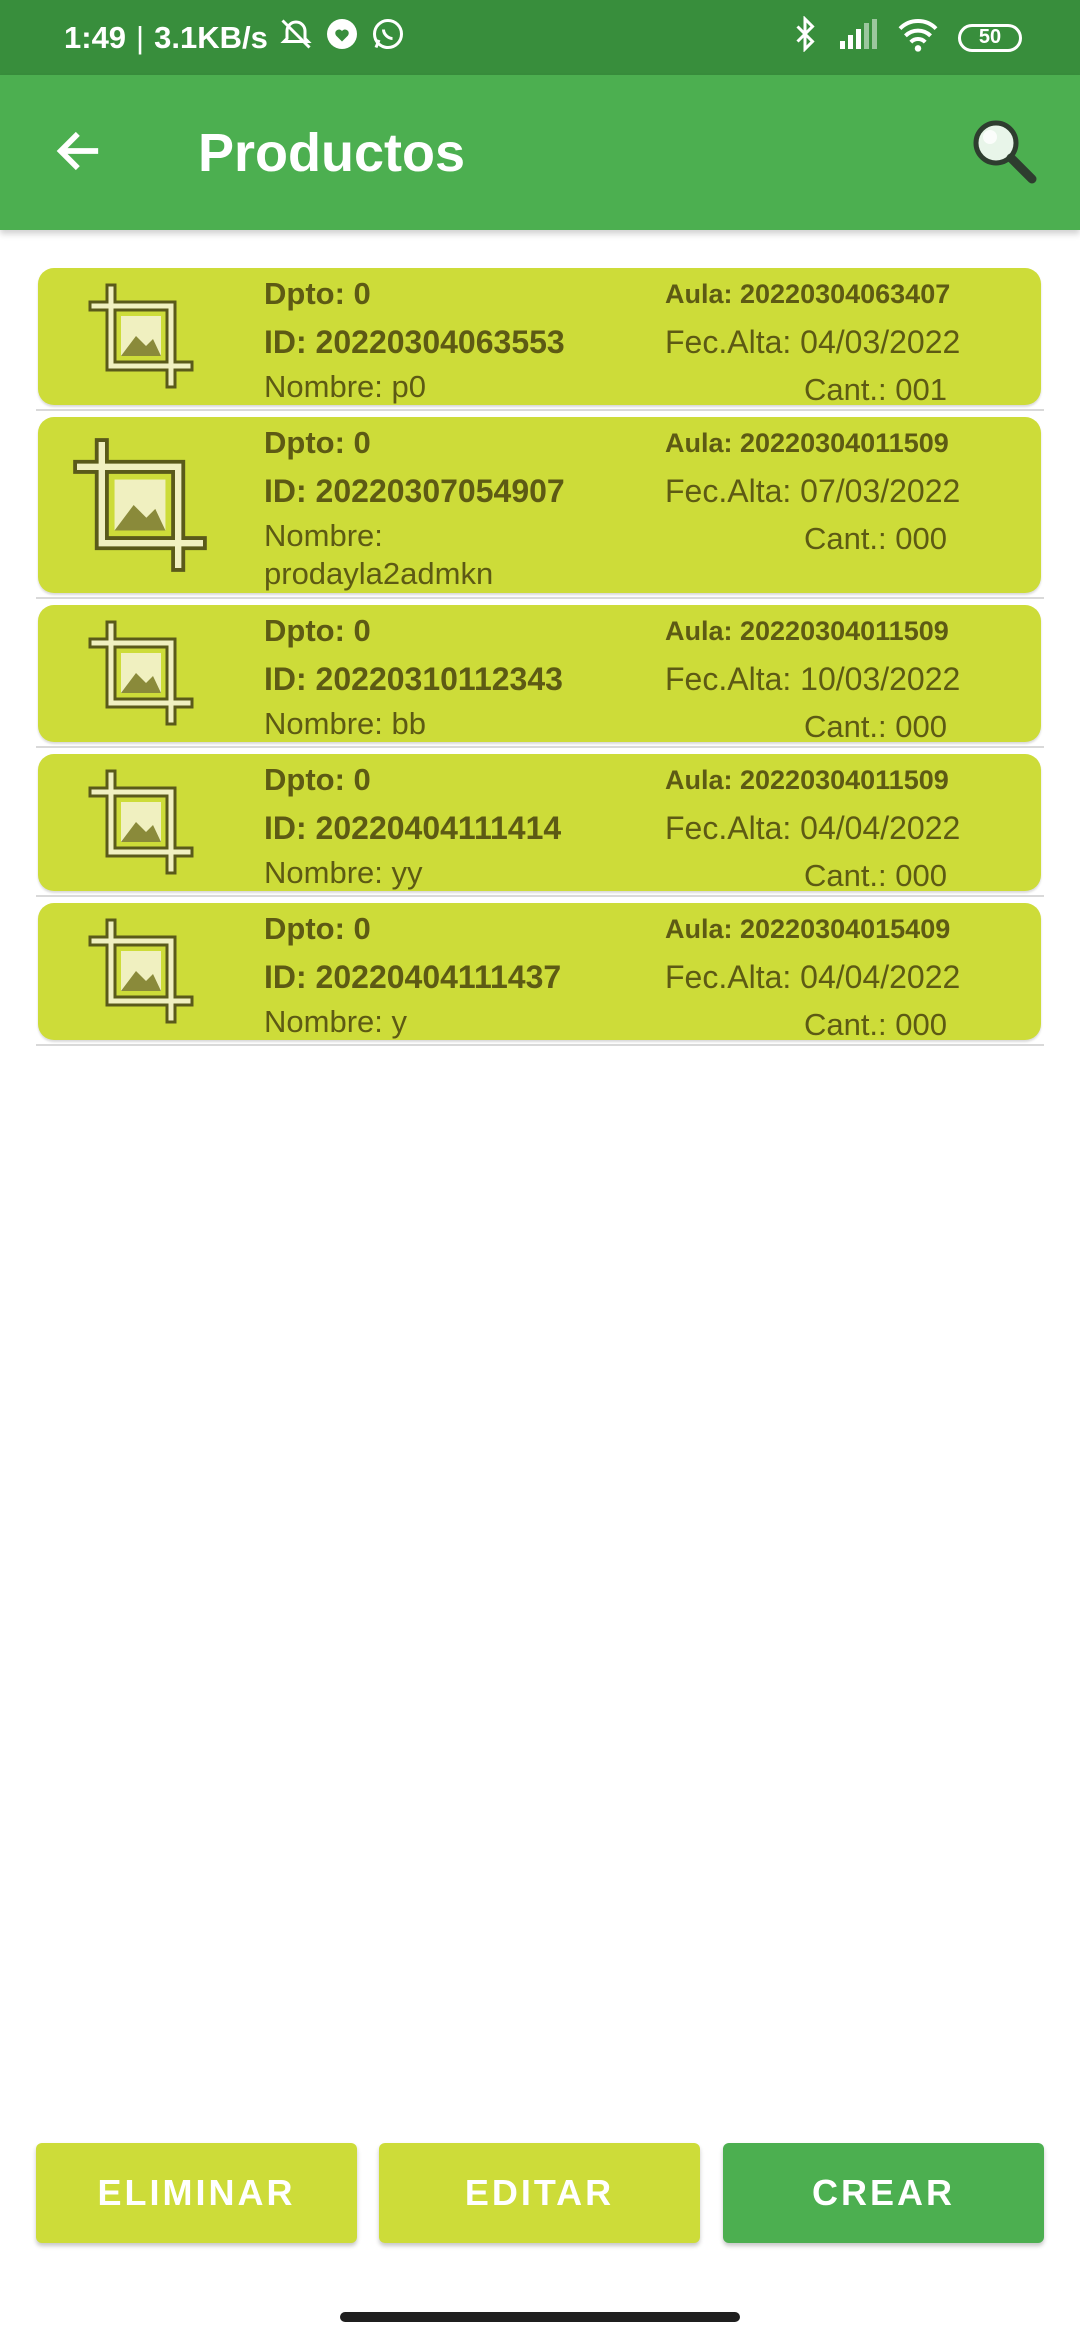 The image size is (1080, 2340). What do you see at coordinates (413, 977) in the screenshot?
I see `product-id: ID: 20220404111437` at bounding box center [413, 977].